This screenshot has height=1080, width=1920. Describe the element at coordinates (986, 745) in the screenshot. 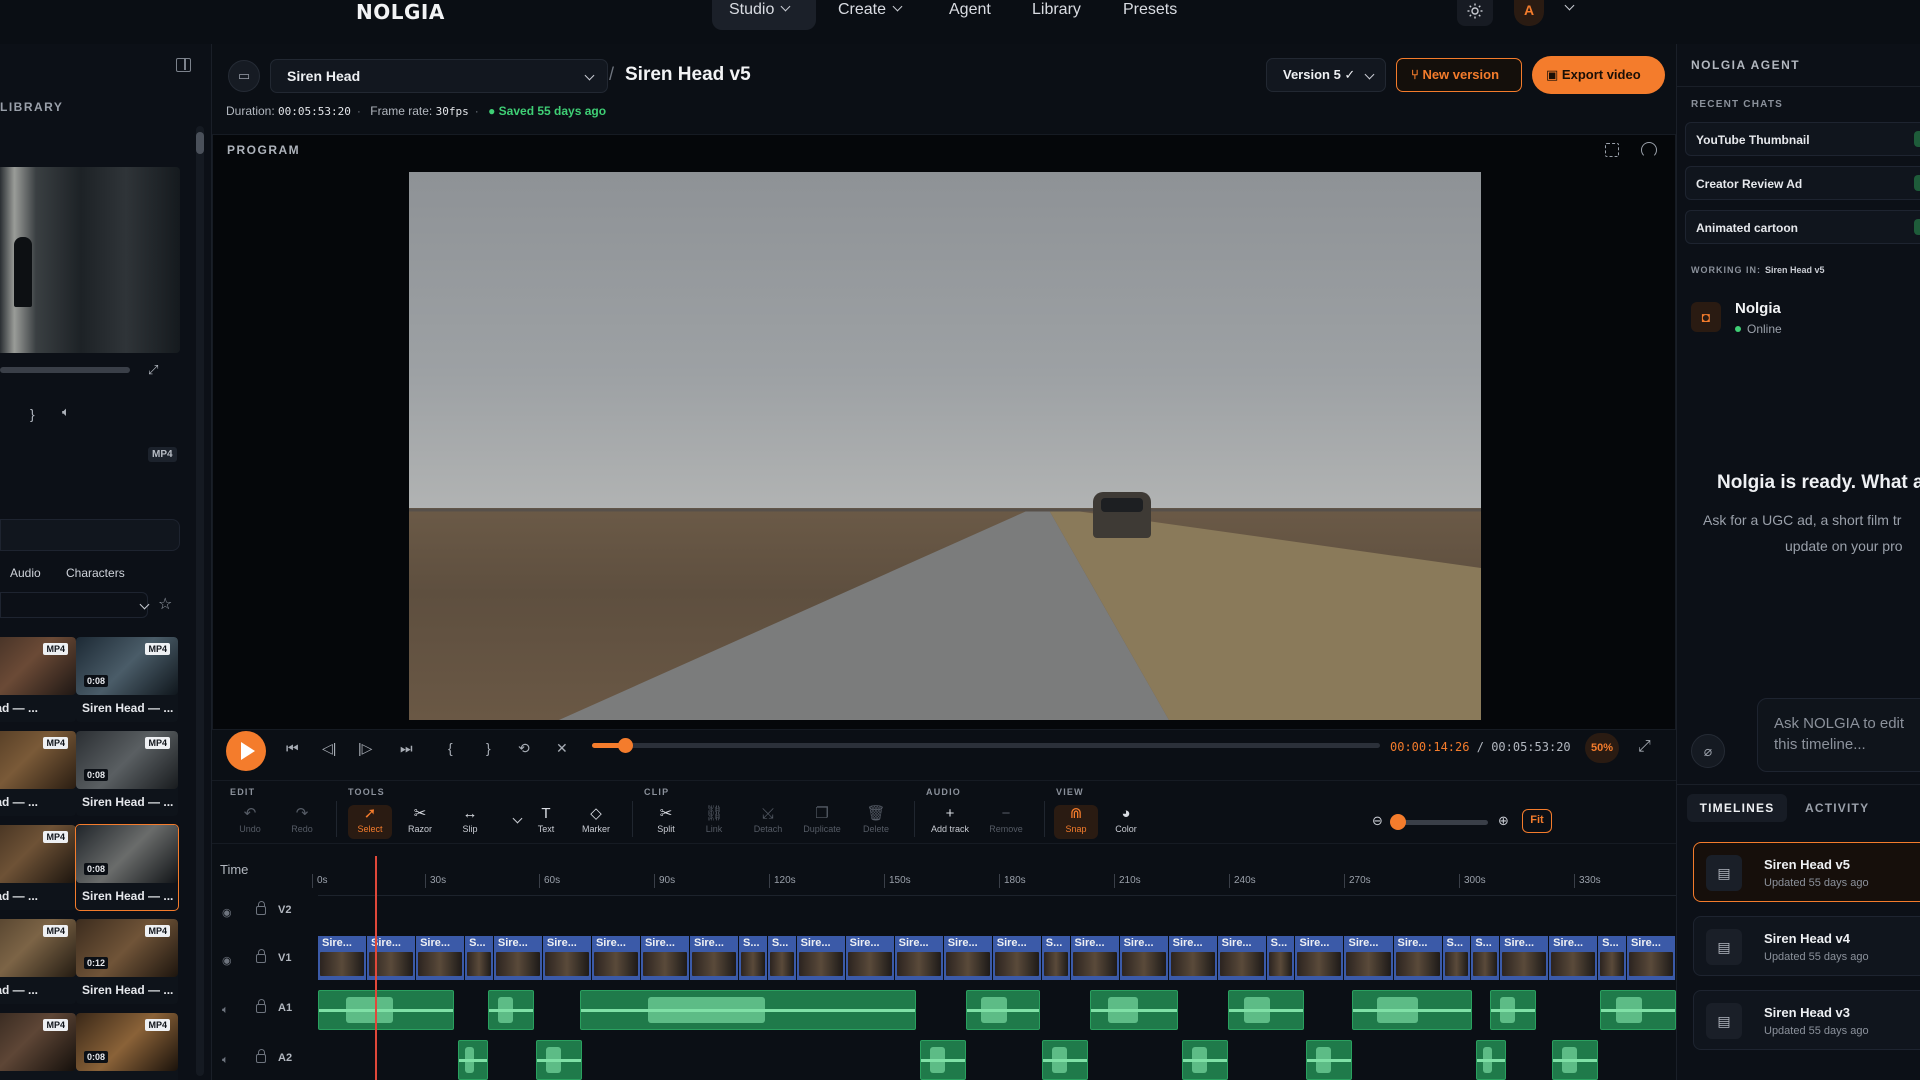

I see `playback-scrubber` at that location.